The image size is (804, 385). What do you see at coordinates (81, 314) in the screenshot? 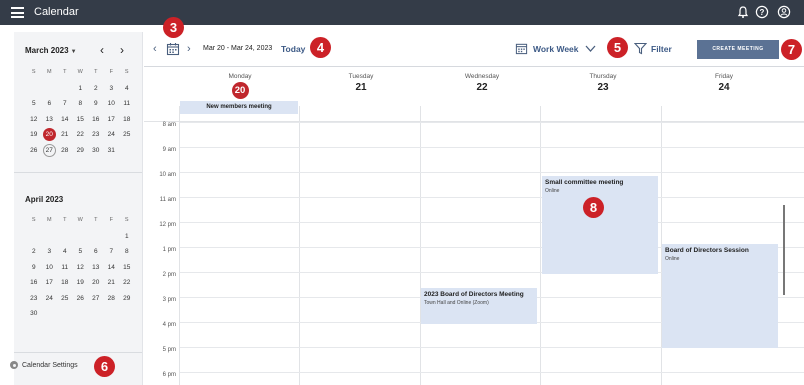
I see `mini-calendar-empty-cell` at bounding box center [81, 314].